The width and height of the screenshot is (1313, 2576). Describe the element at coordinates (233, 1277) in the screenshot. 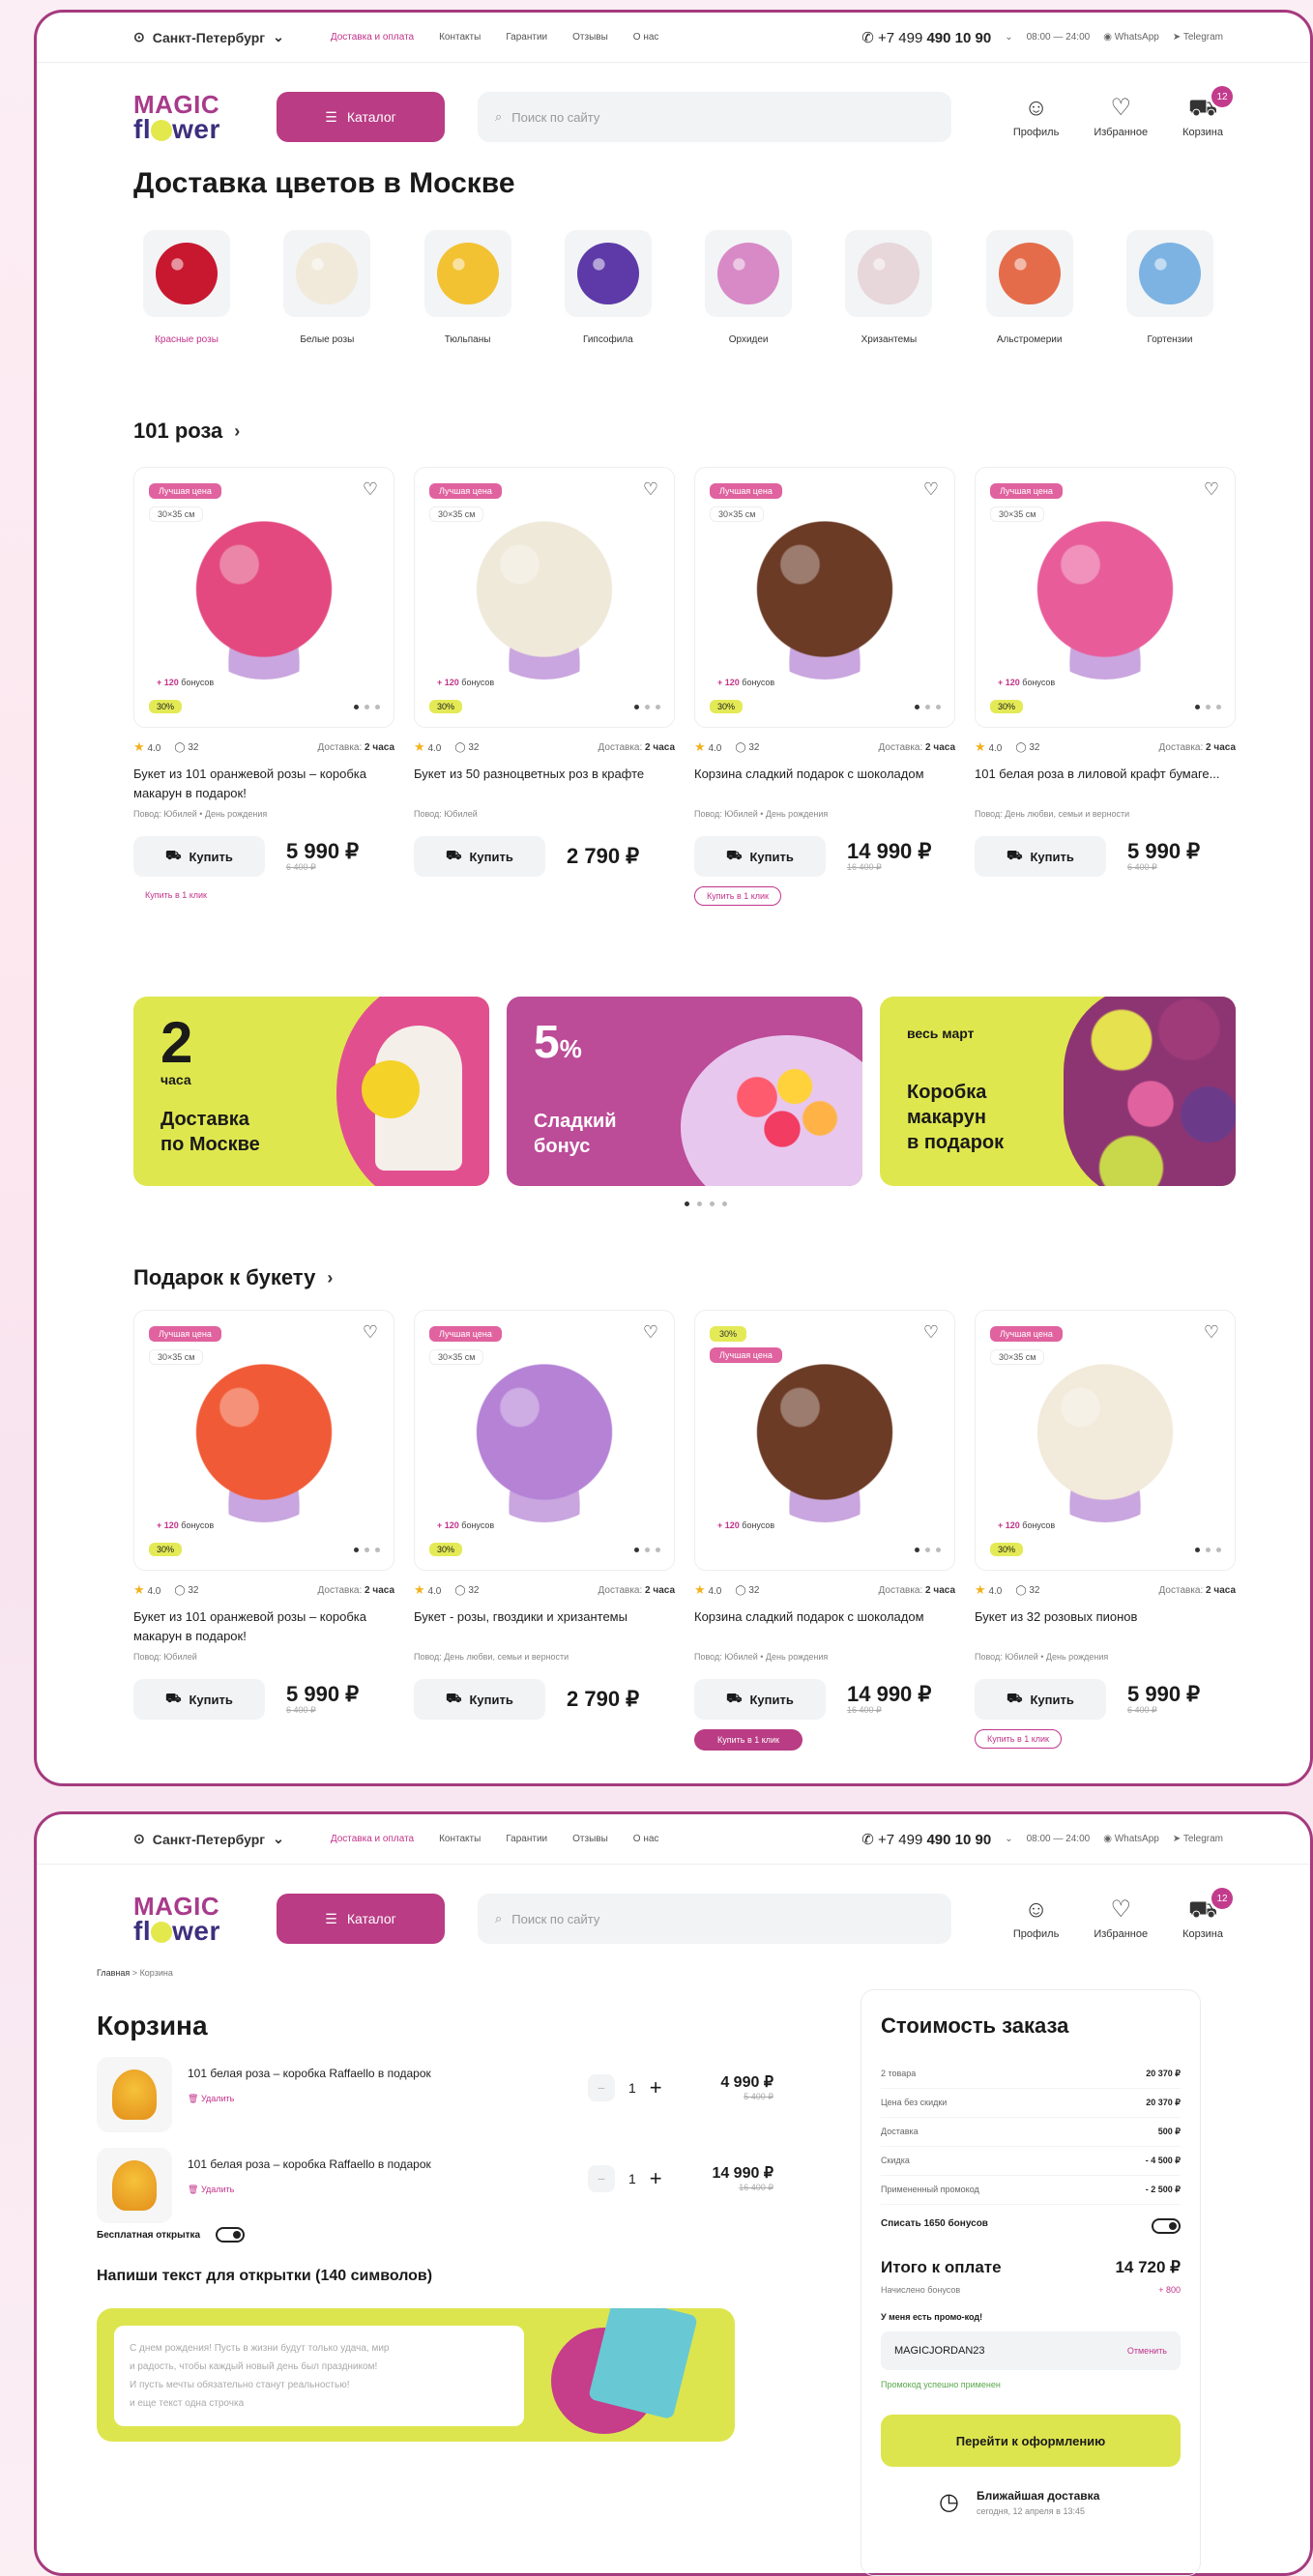

I see `section-gift: Подарок к букету ›` at that location.